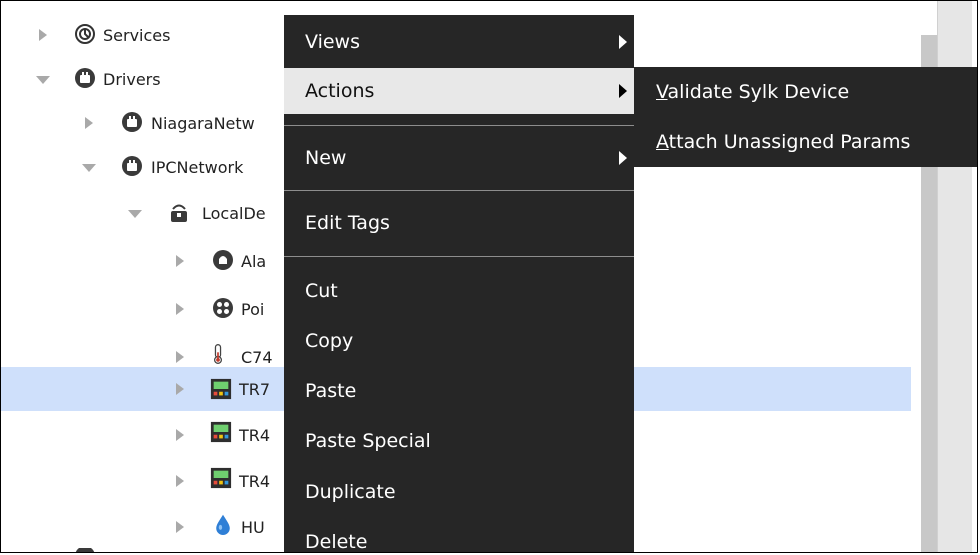 Image resolution: width=980 pixels, height=555 pixels. What do you see at coordinates (223, 308) in the screenshot?
I see `points-icon` at bounding box center [223, 308].